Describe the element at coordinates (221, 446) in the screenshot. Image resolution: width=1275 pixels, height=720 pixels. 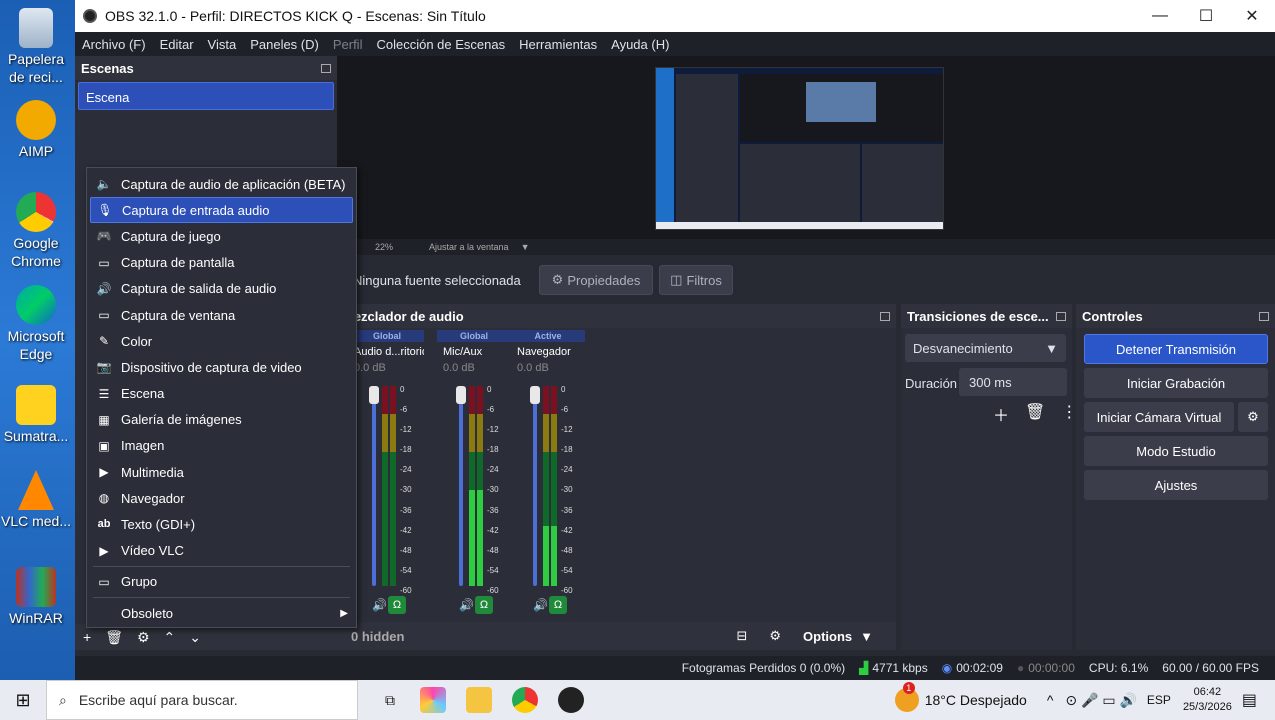
I see `menu-item-image: ▣ Imagen` at that location.